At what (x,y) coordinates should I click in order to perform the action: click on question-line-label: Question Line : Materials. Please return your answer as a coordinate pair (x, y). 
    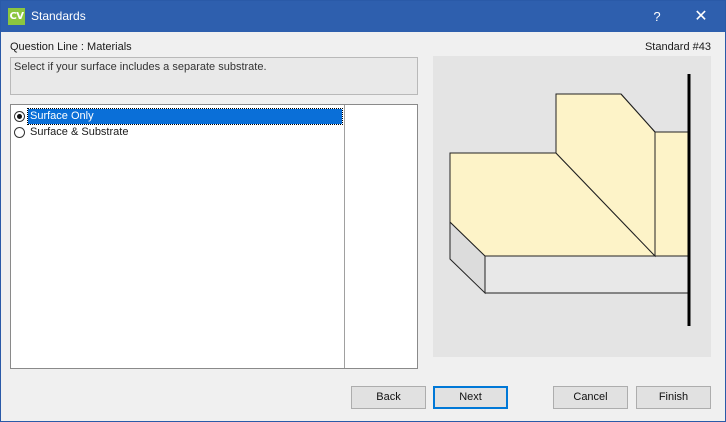
    Looking at the image, I should click on (71, 47).